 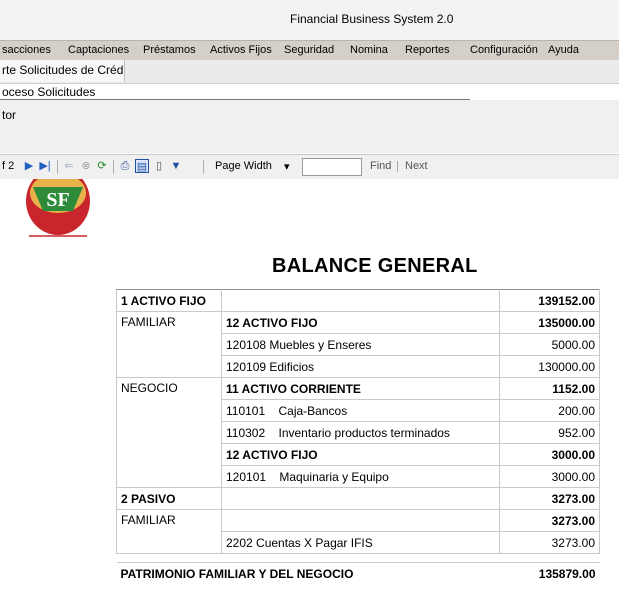 I want to click on account-group: 1 ACTIVO FIJO, so click(x=169, y=300).